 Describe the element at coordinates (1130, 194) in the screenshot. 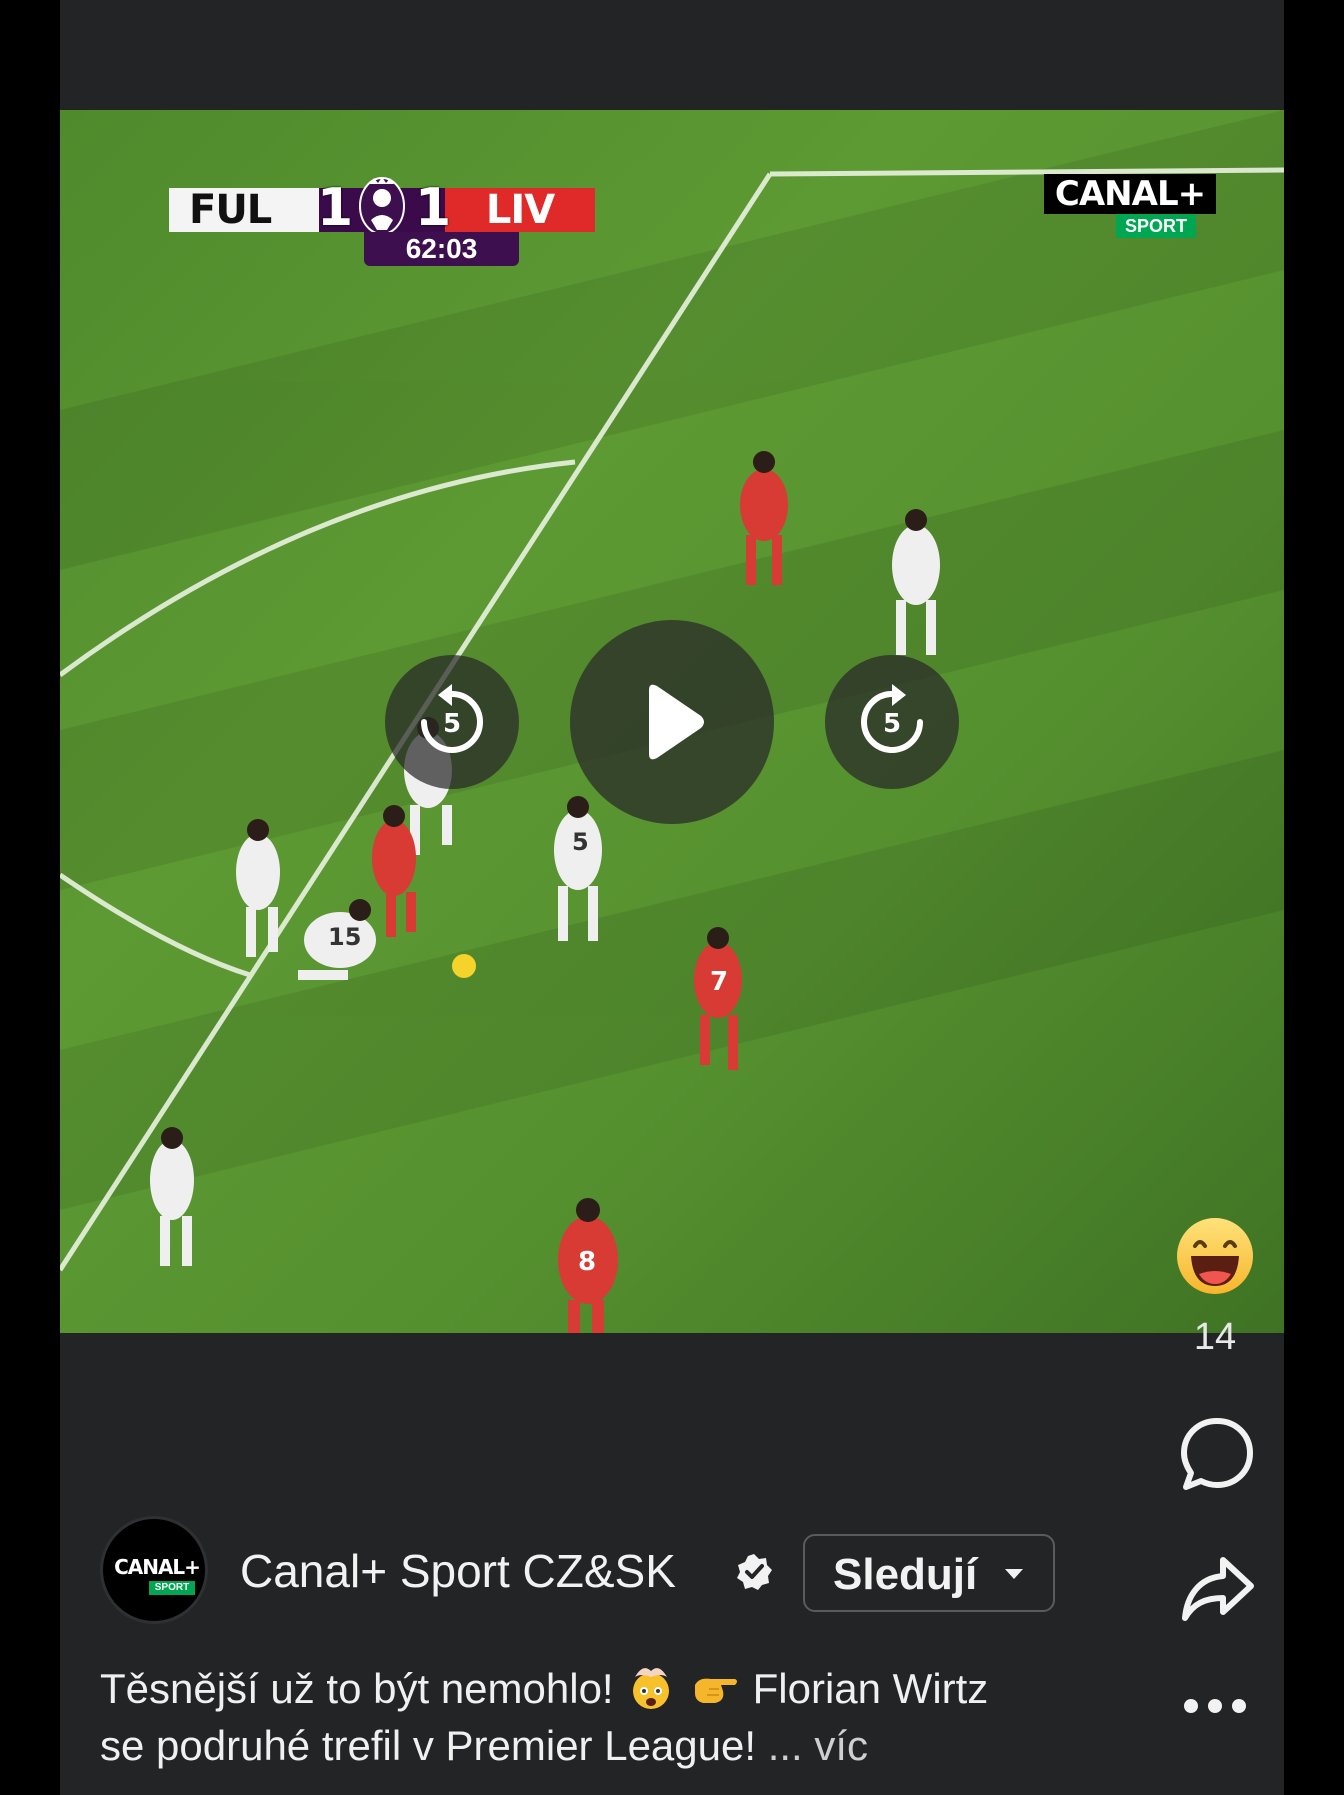

I see `broadcaster-name: CANAL+` at that location.